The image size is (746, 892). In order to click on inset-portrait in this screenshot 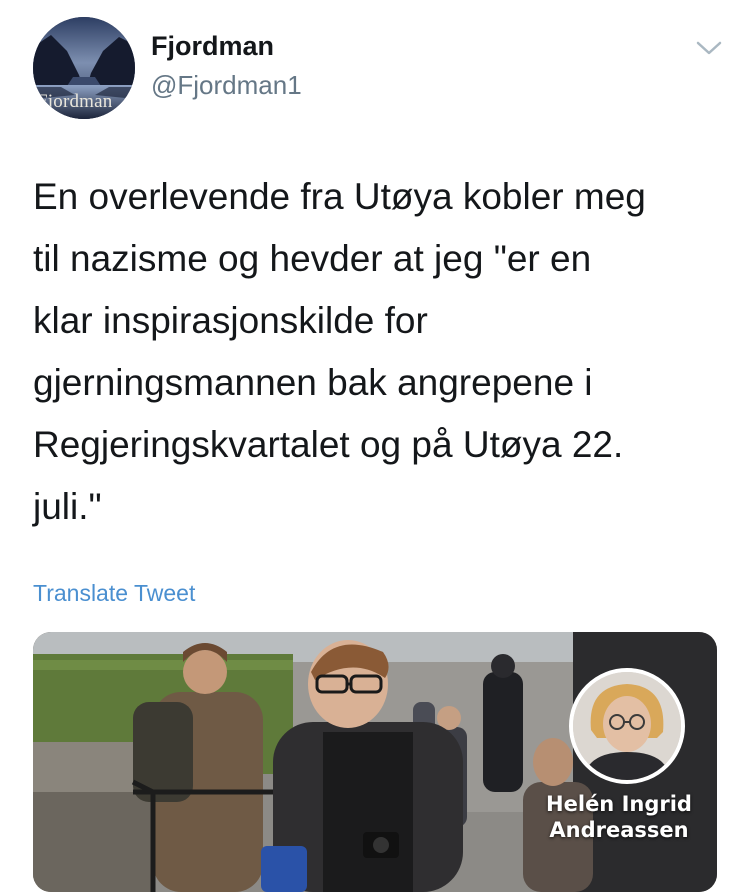, I will do `click(627, 726)`.